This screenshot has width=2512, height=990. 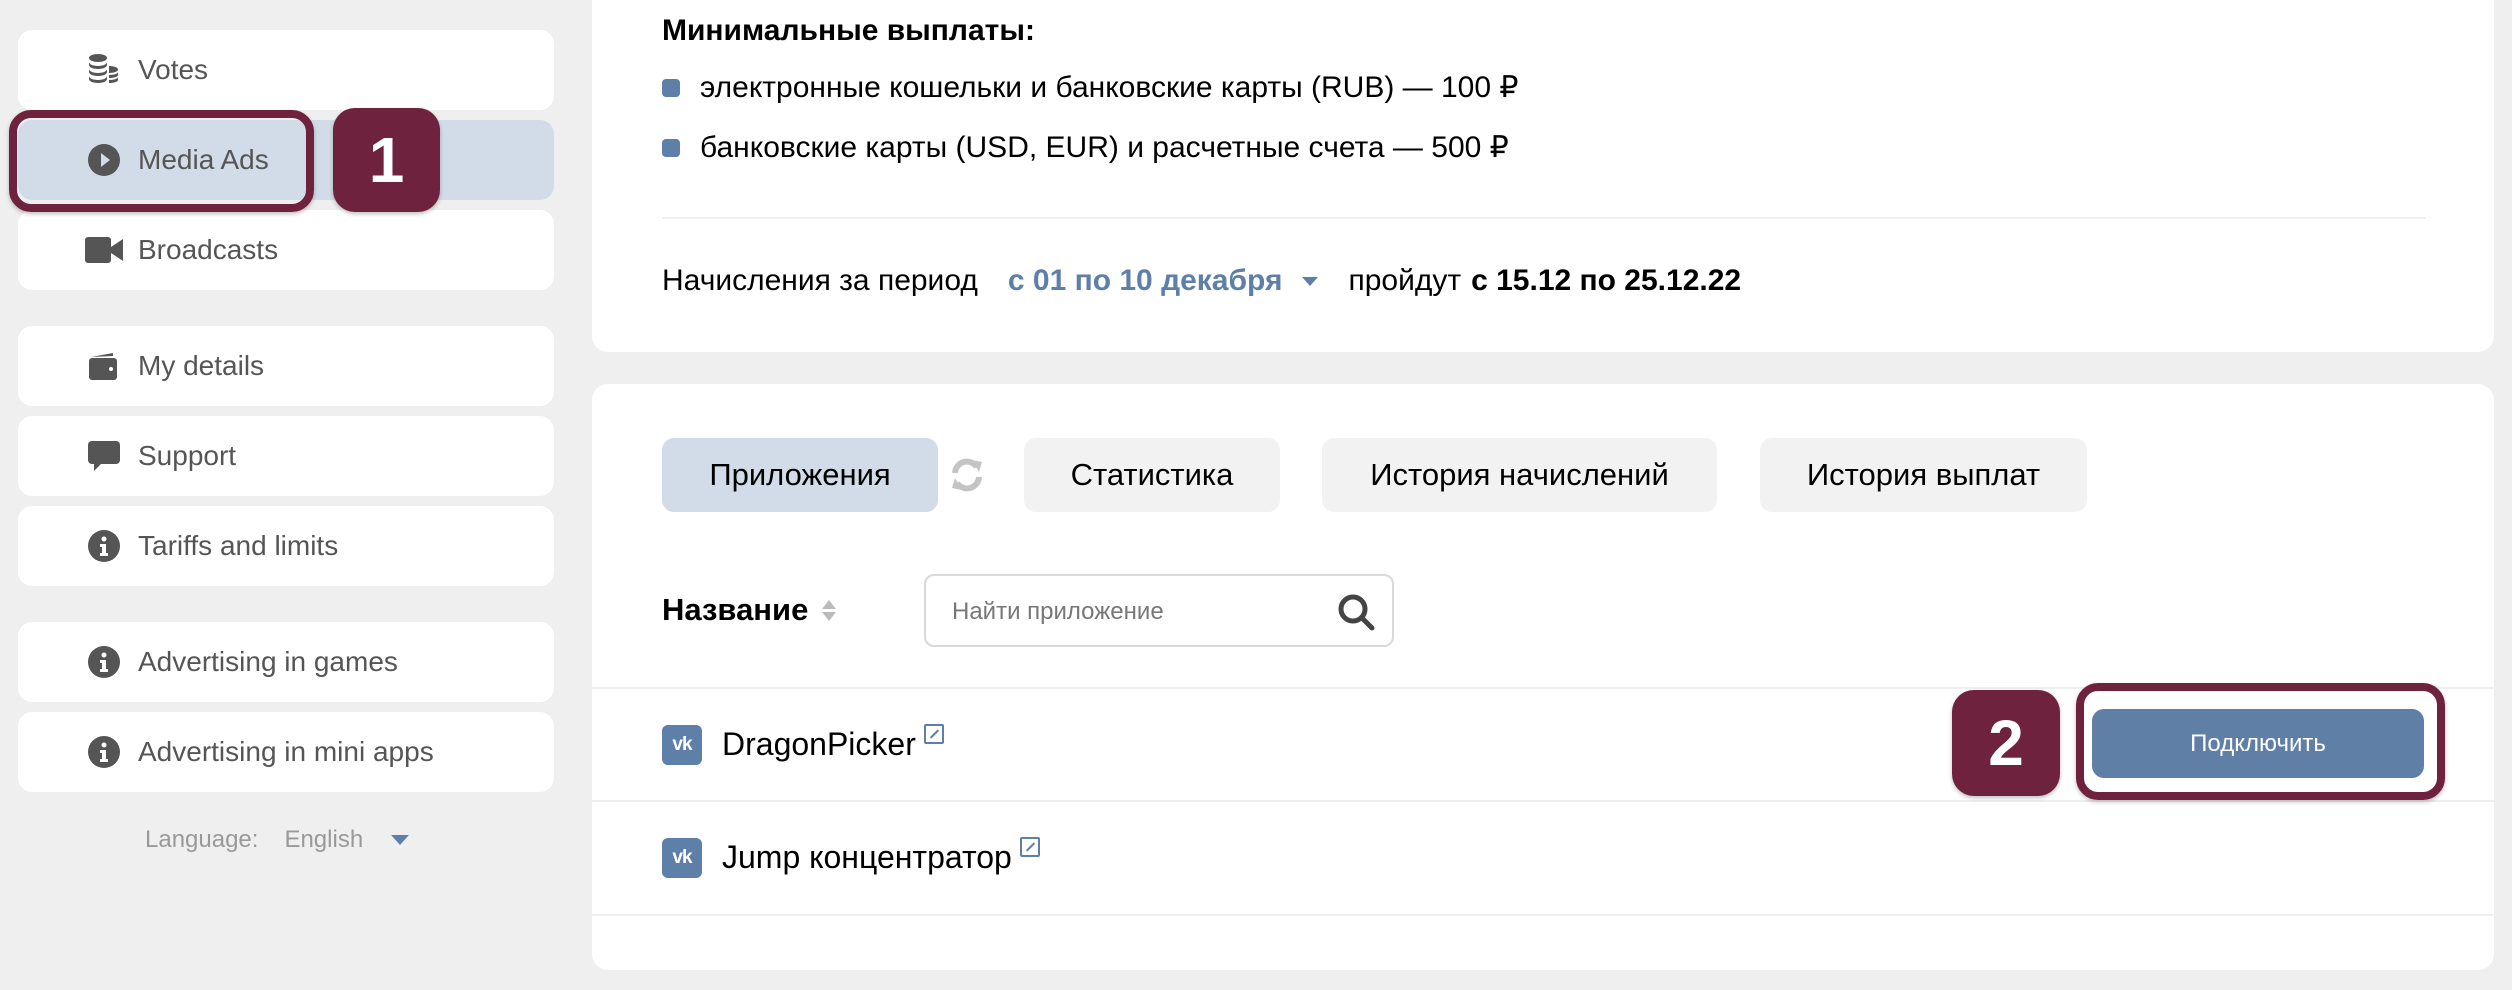 What do you see at coordinates (268, 661) in the screenshot?
I see `sidebar-item-label: Advertising in games` at bounding box center [268, 661].